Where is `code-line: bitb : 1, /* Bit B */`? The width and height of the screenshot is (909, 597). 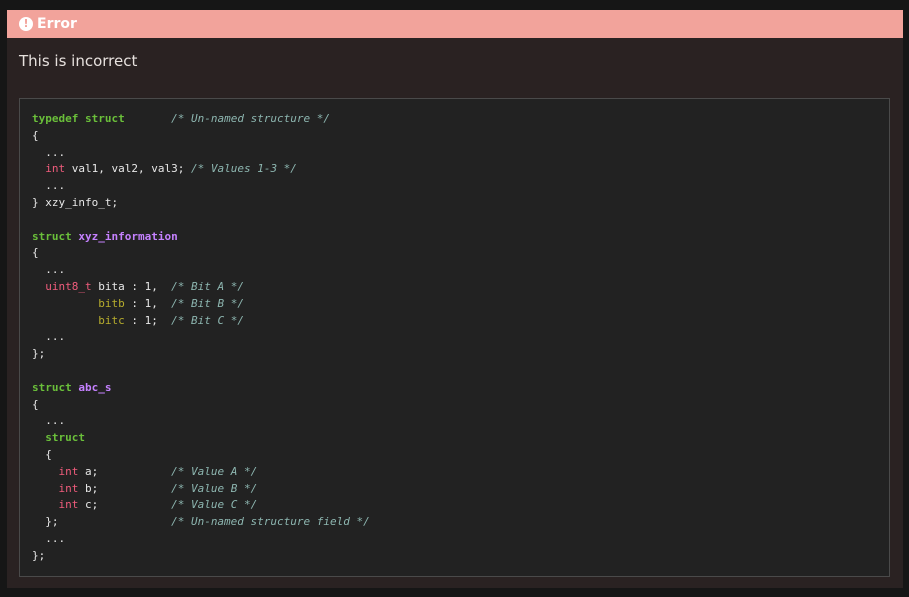
code-line: bitb : 1, /* Bit B */ is located at coordinates (454, 304).